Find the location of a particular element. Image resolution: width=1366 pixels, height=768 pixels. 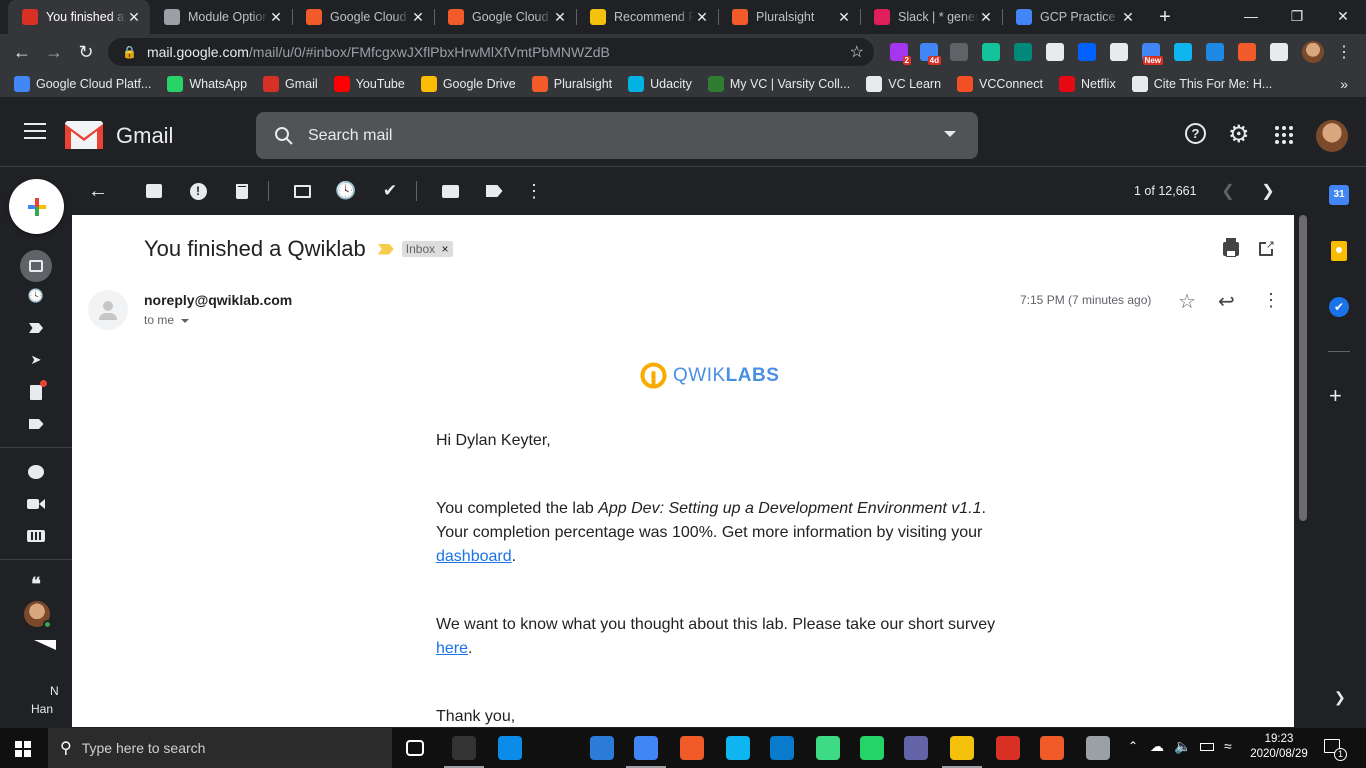

new-tab-button: + is located at coordinates (1165, 17).